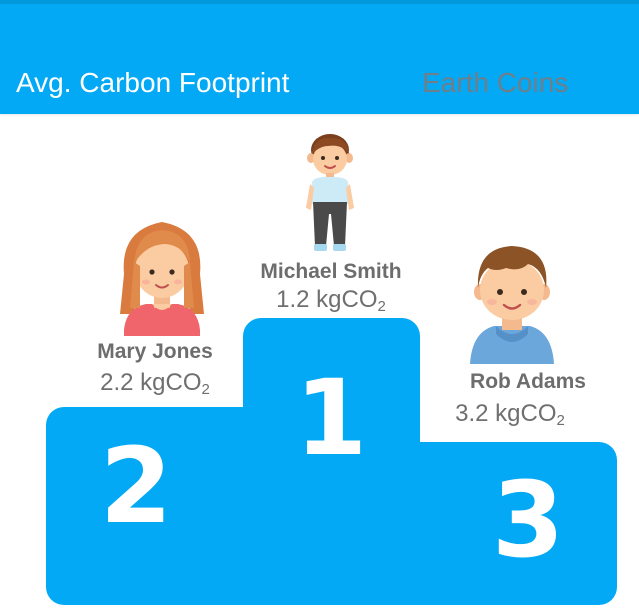  What do you see at coordinates (136, 486) in the screenshot?
I see `rank-number-second: 2` at bounding box center [136, 486].